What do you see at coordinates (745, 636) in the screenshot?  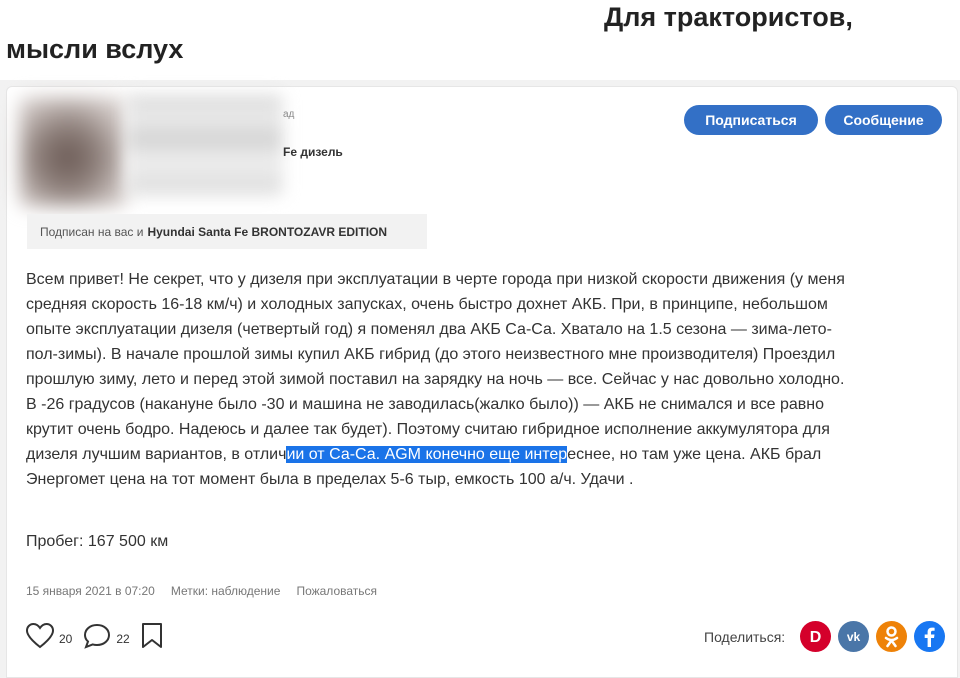 I see `share-label: Поделиться:` at bounding box center [745, 636].